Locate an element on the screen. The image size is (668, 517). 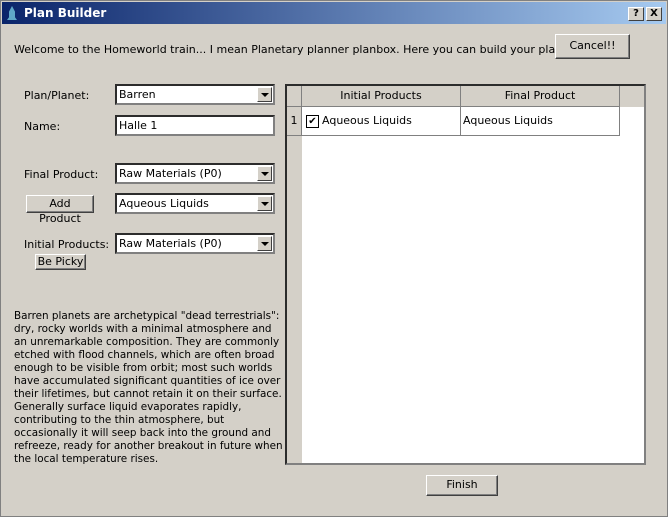
header-initial-products: Initial Products is located at coordinates (381, 96).